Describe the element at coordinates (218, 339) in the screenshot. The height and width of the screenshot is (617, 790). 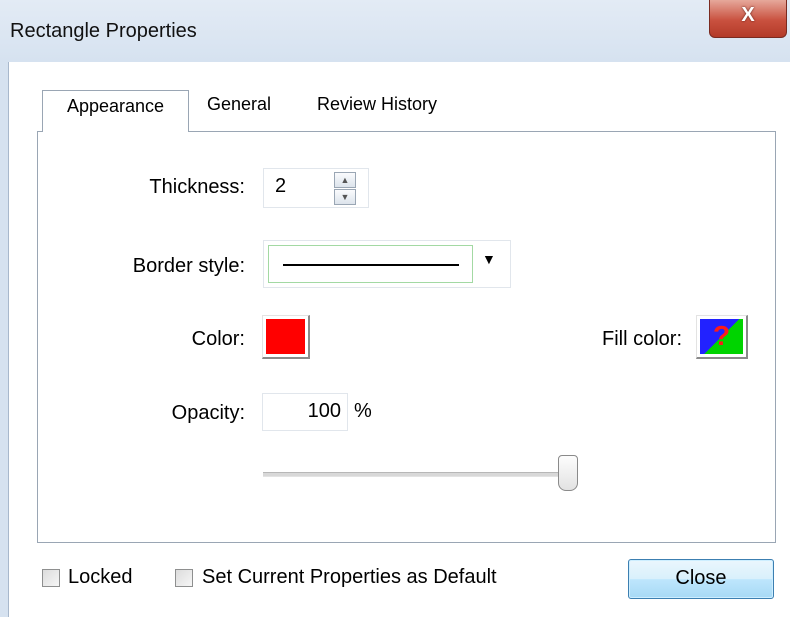
I see `color-label: Color:` at that location.